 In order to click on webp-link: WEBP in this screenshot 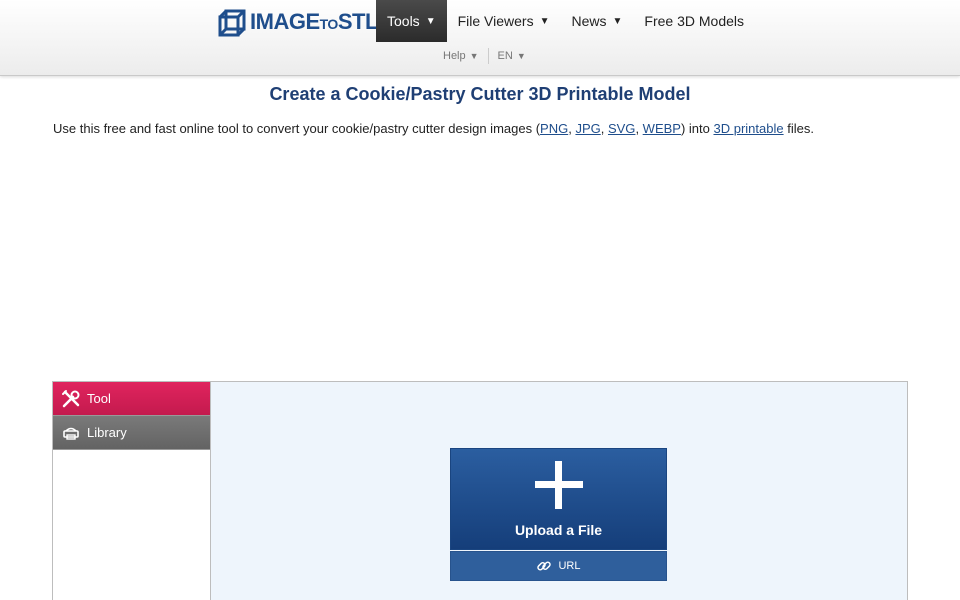, I will do `click(662, 128)`.